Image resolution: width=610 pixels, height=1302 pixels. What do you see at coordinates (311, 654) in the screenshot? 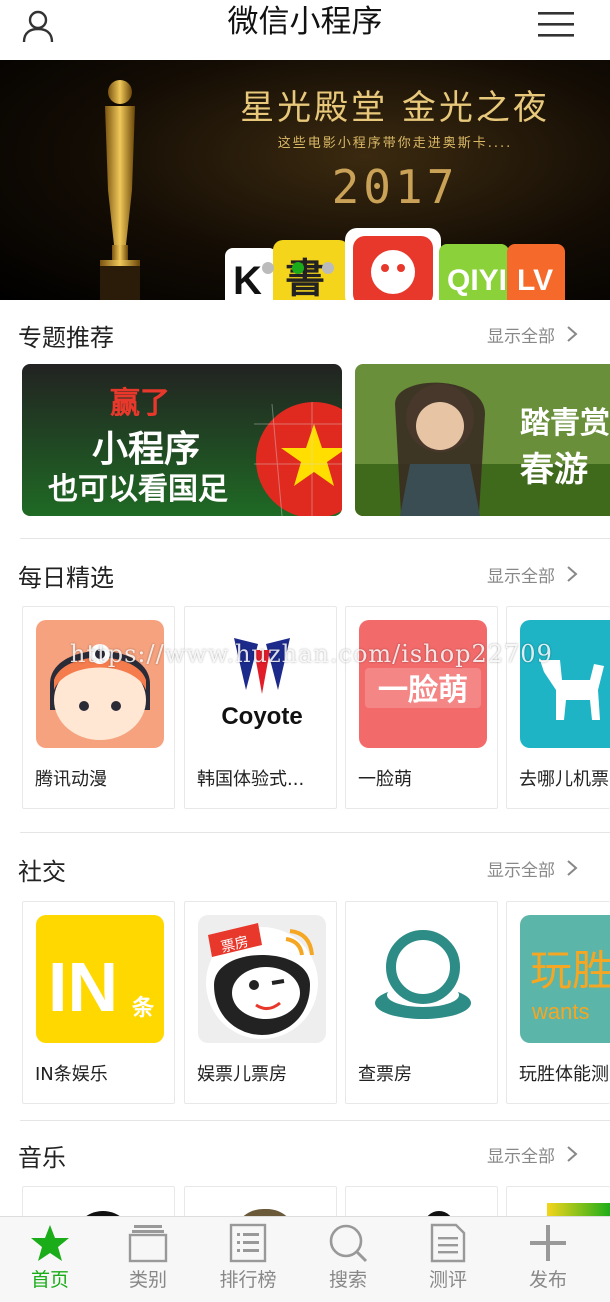
I see `watermark-text: https://www.huzhan.com/ishop22709` at bounding box center [311, 654].